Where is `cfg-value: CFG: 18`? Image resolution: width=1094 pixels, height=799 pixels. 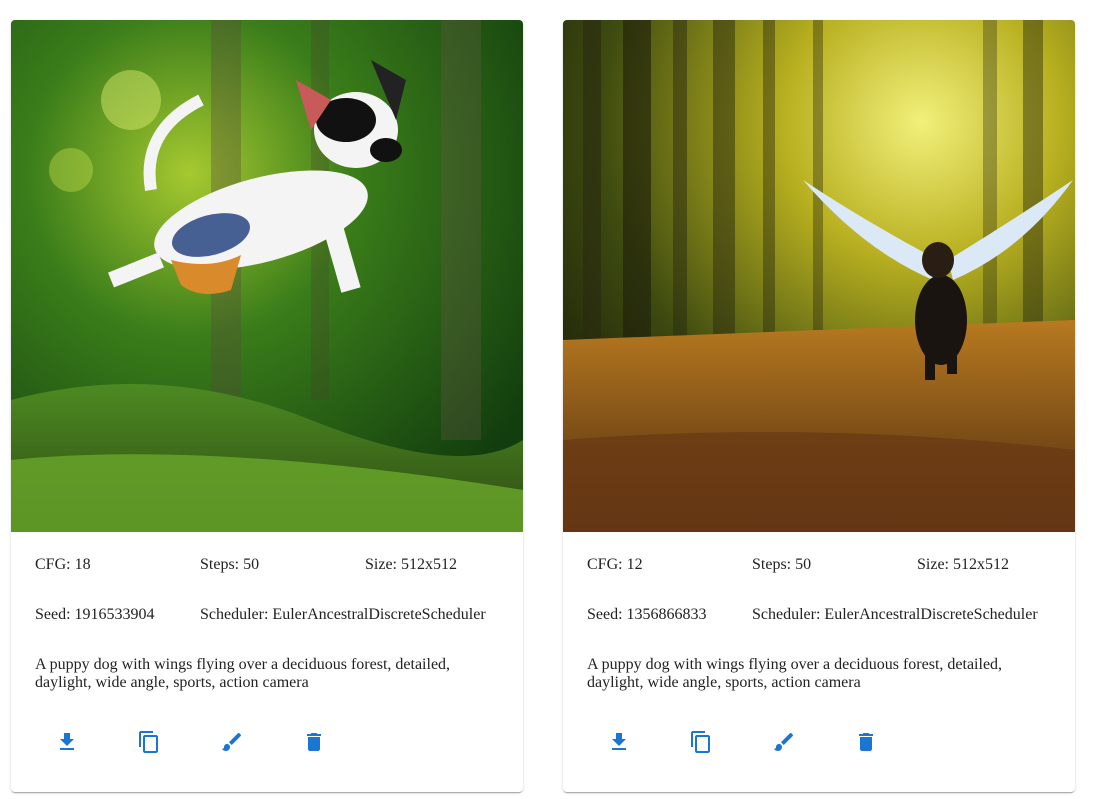
cfg-value: CFG: 18 is located at coordinates (63, 564).